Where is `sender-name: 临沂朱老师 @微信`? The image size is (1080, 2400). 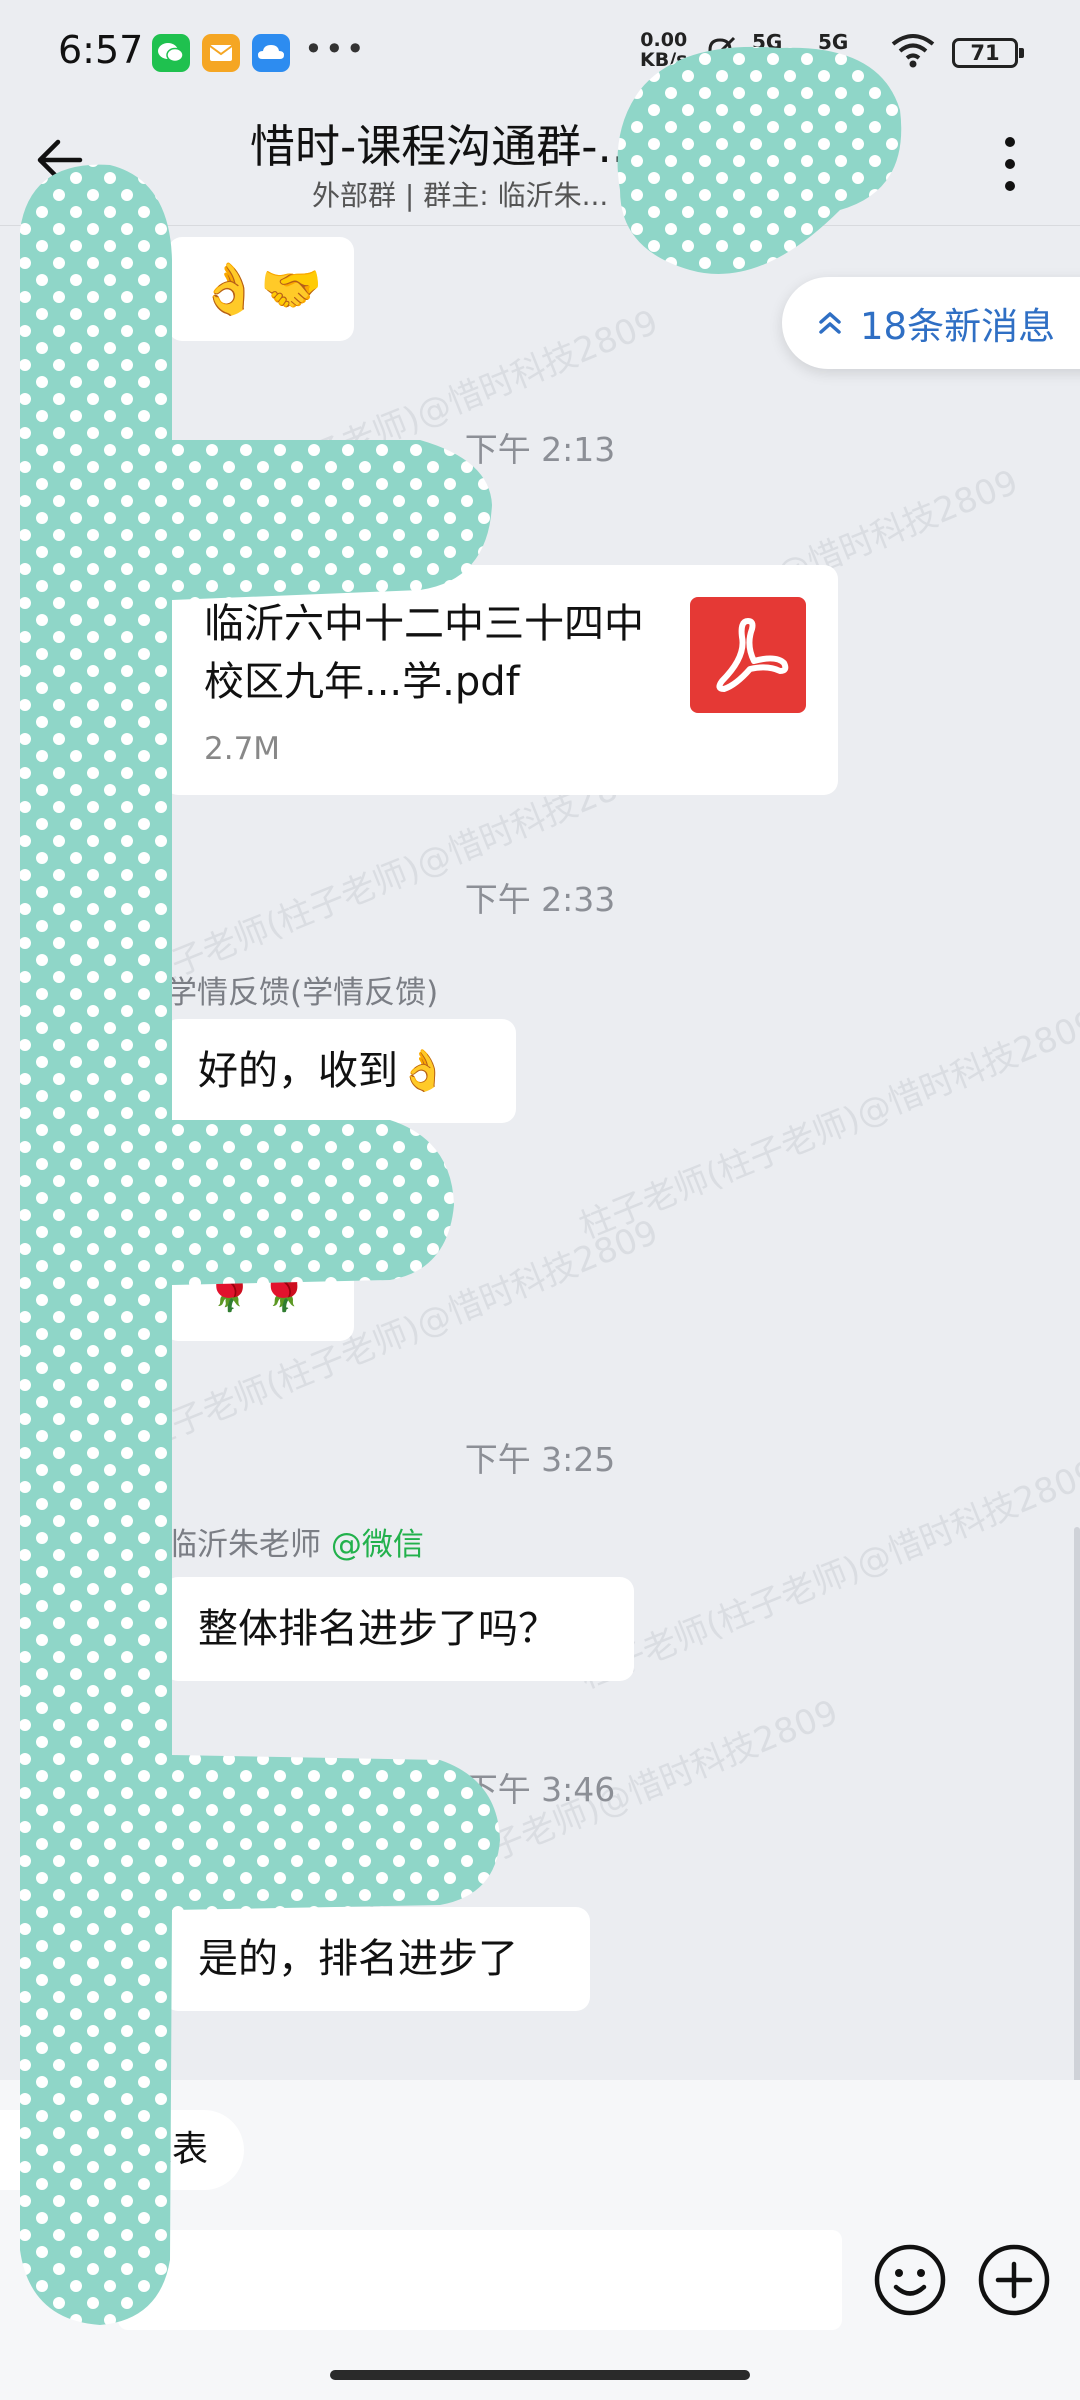 sender-name: 临沂朱老师 @微信 is located at coordinates (295, 1541).